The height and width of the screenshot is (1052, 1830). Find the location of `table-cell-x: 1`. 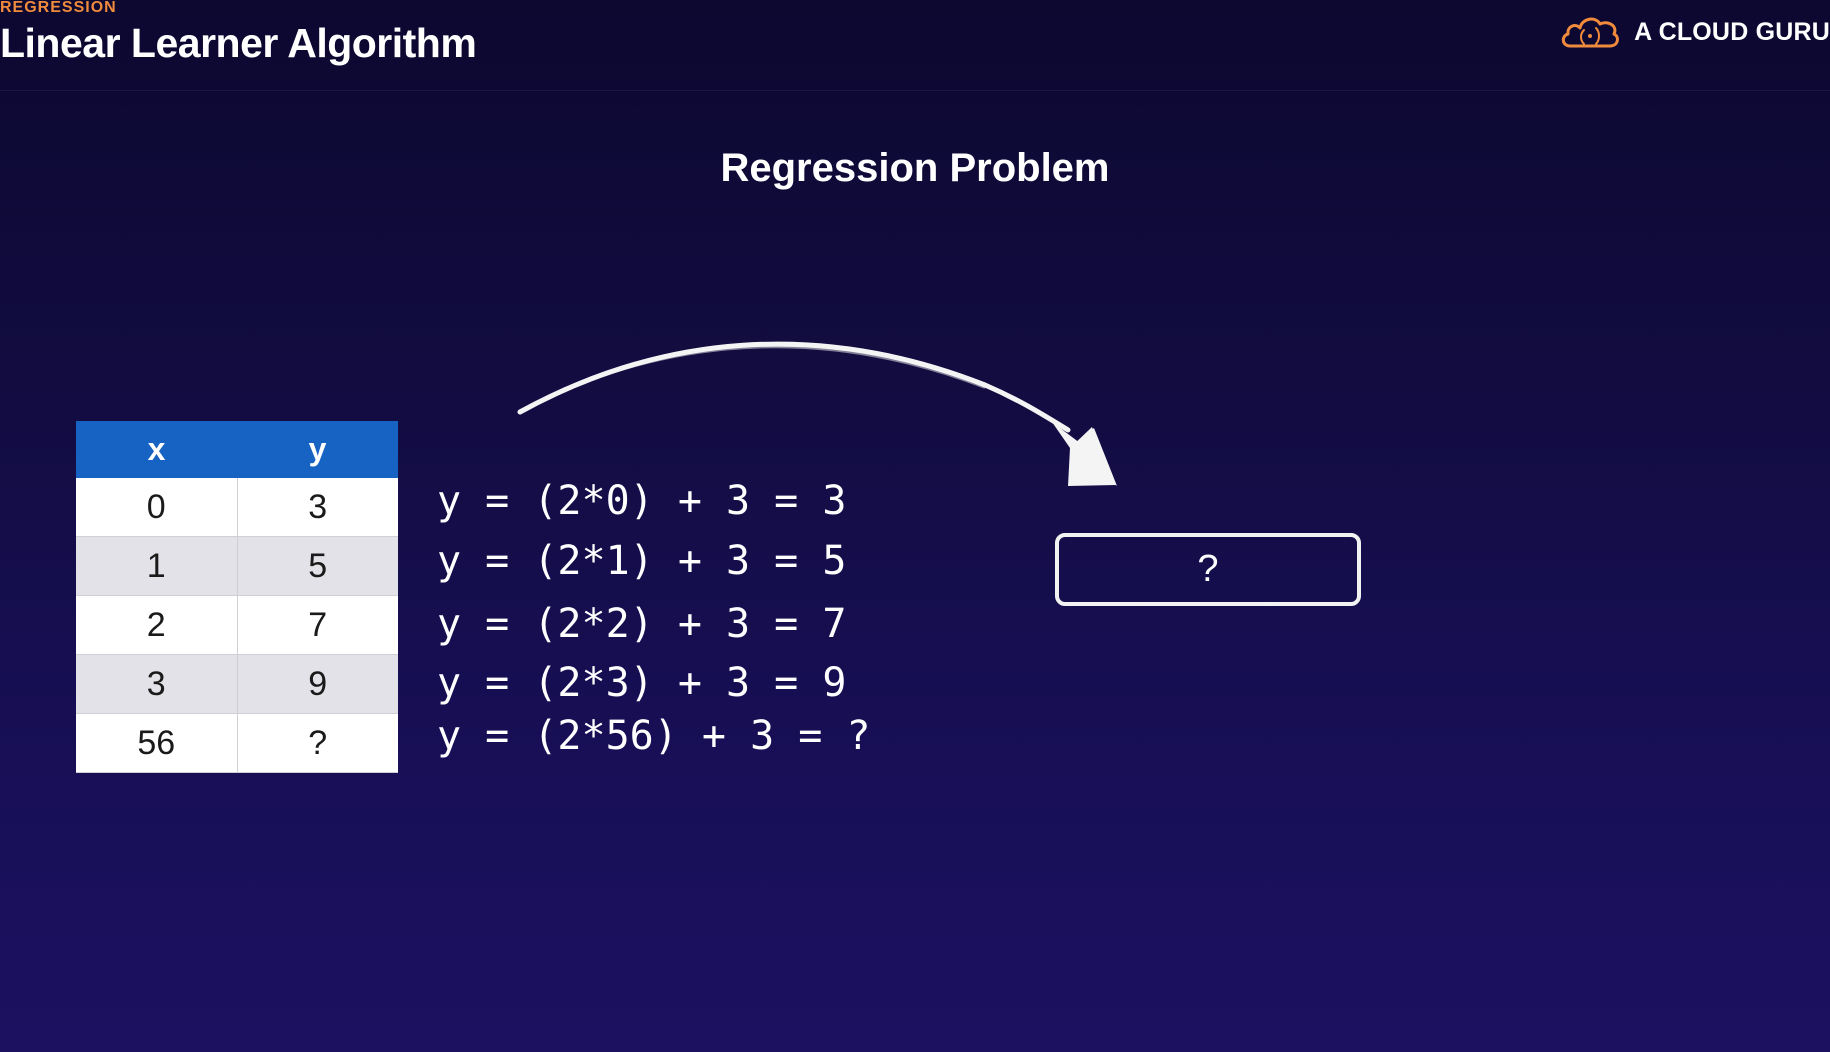

table-cell-x: 1 is located at coordinates (156, 566).